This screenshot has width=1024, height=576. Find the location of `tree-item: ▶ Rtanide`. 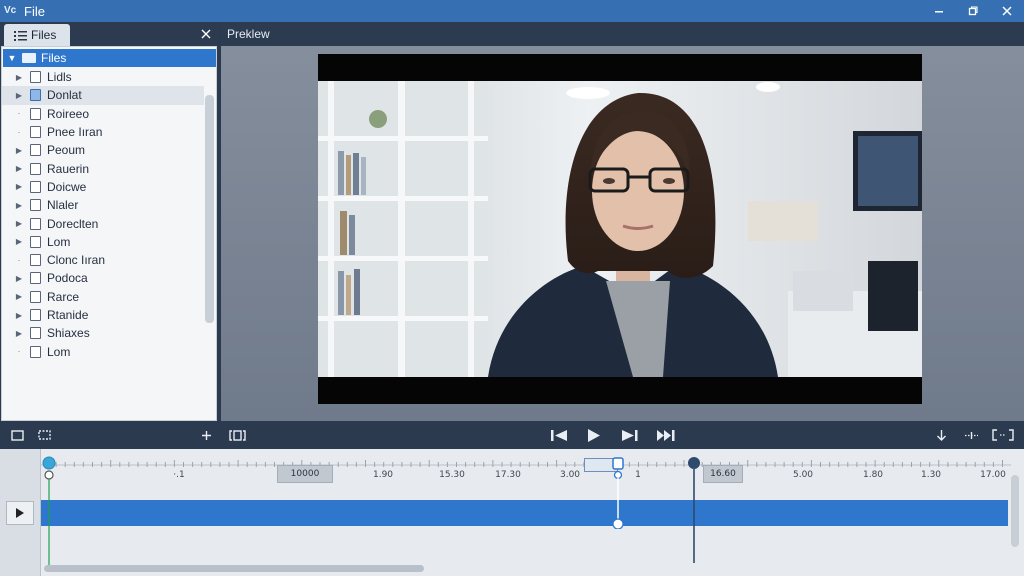

tree-item: ▶ Rtanide is located at coordinates (103, 315).